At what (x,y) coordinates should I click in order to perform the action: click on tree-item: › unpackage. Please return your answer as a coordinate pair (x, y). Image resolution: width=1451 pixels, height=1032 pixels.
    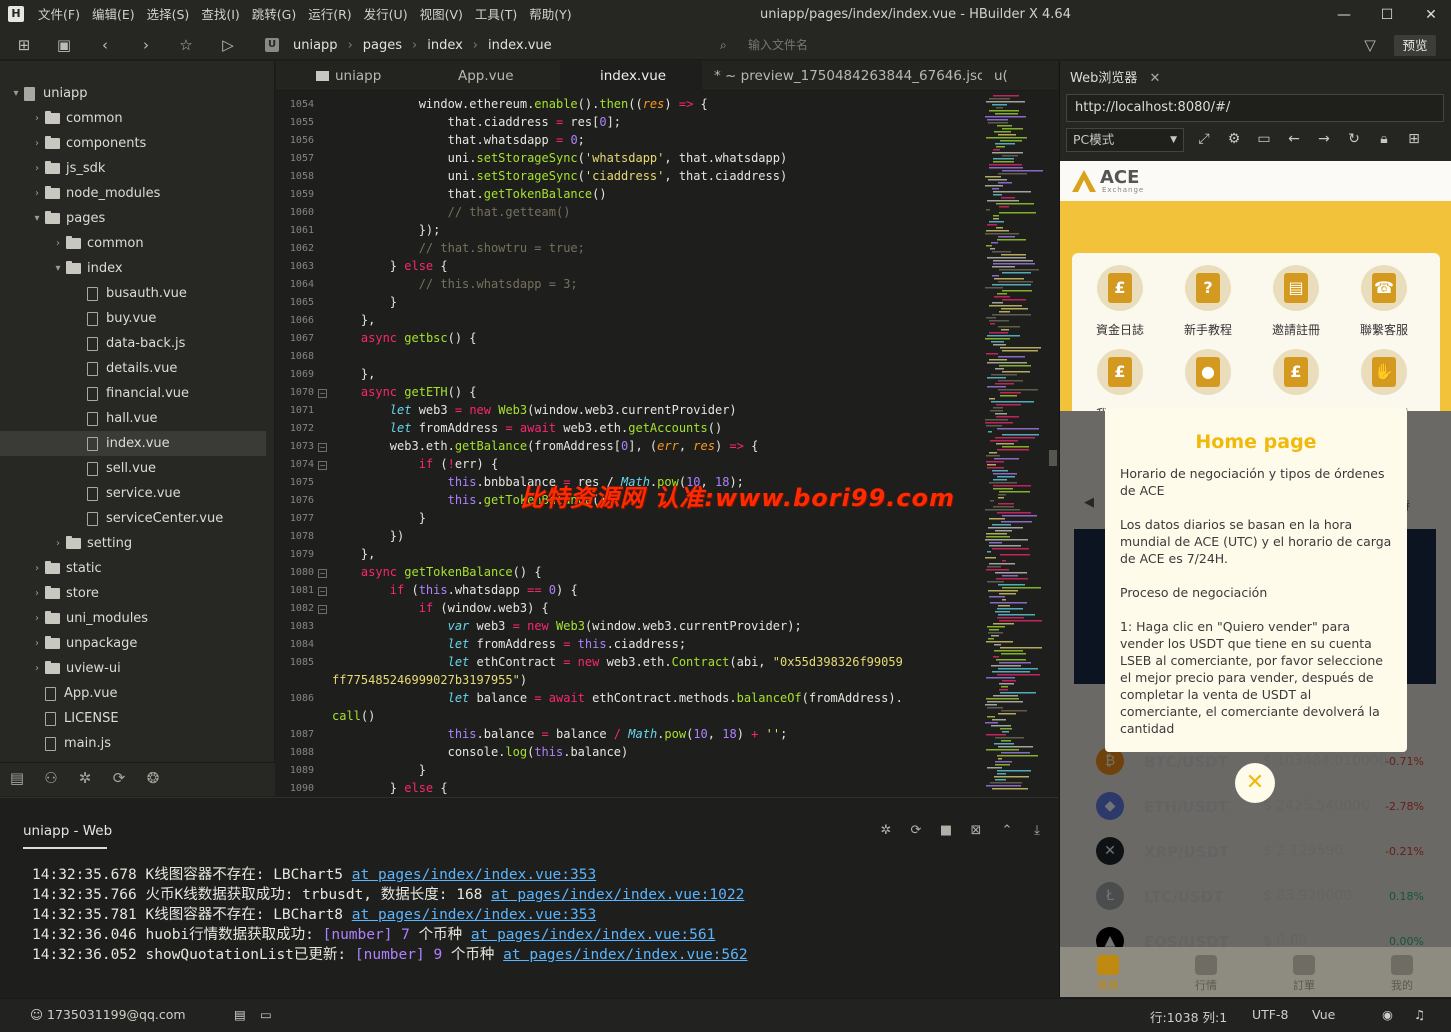
    Looking at the image, I should click on (133, 643).